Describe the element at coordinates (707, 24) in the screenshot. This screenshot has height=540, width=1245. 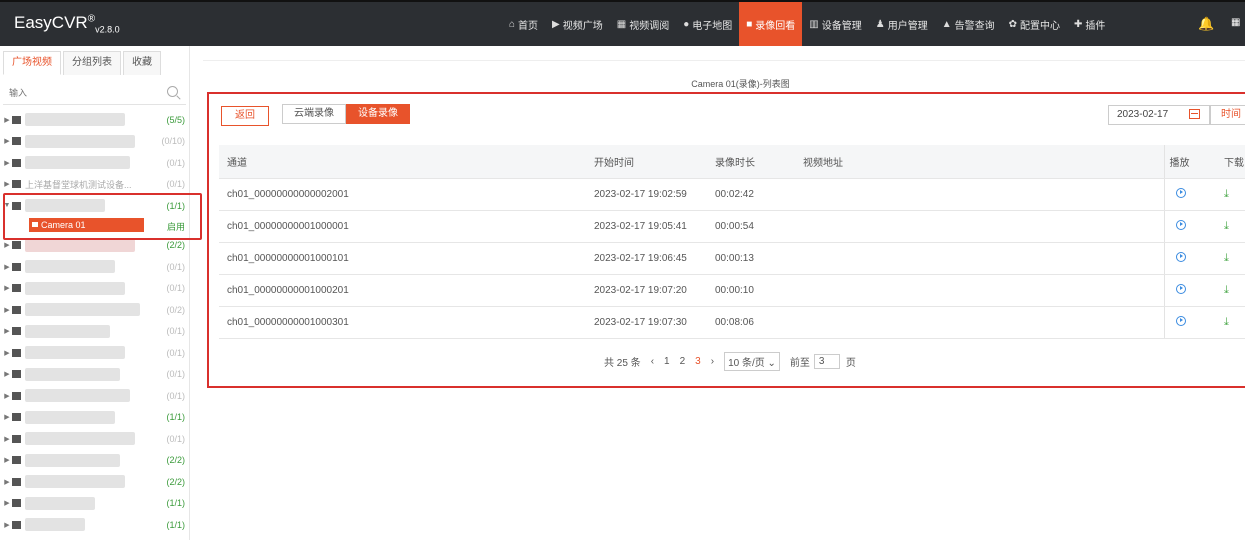
I see `nav-map: ● 电子地图` at that location.